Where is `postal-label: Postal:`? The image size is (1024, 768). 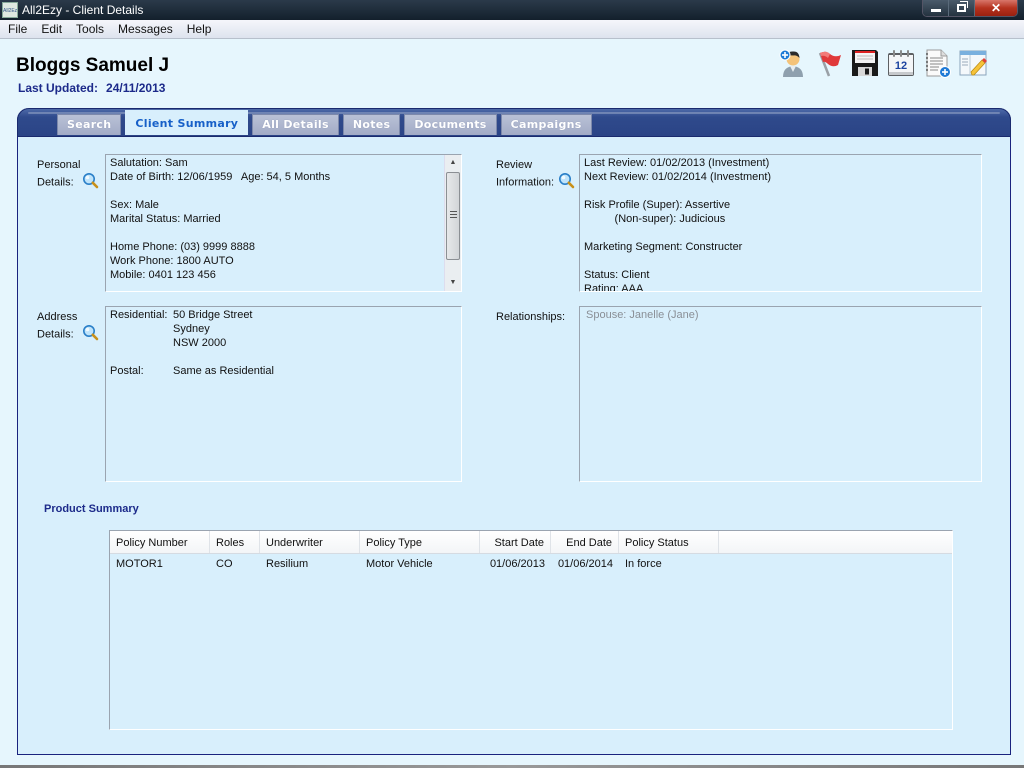 postal-label: Postal: is located at coordinates (127, 371).